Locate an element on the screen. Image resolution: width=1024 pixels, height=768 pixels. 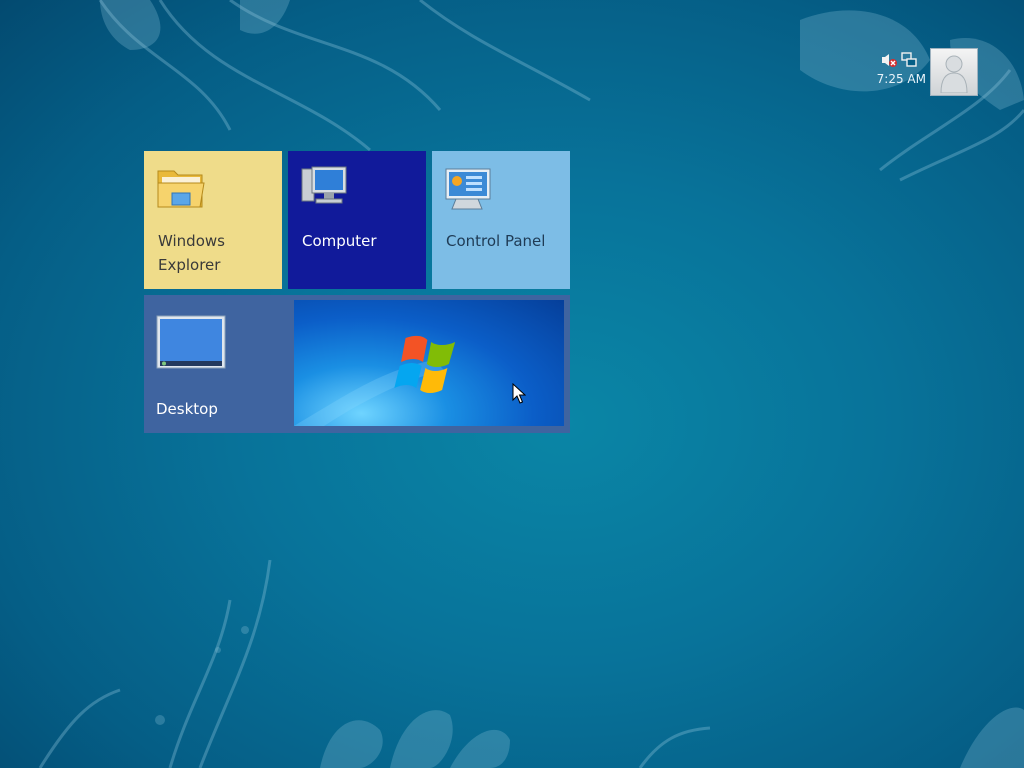
user-avatar-icon is located at coordinates (954, 74).